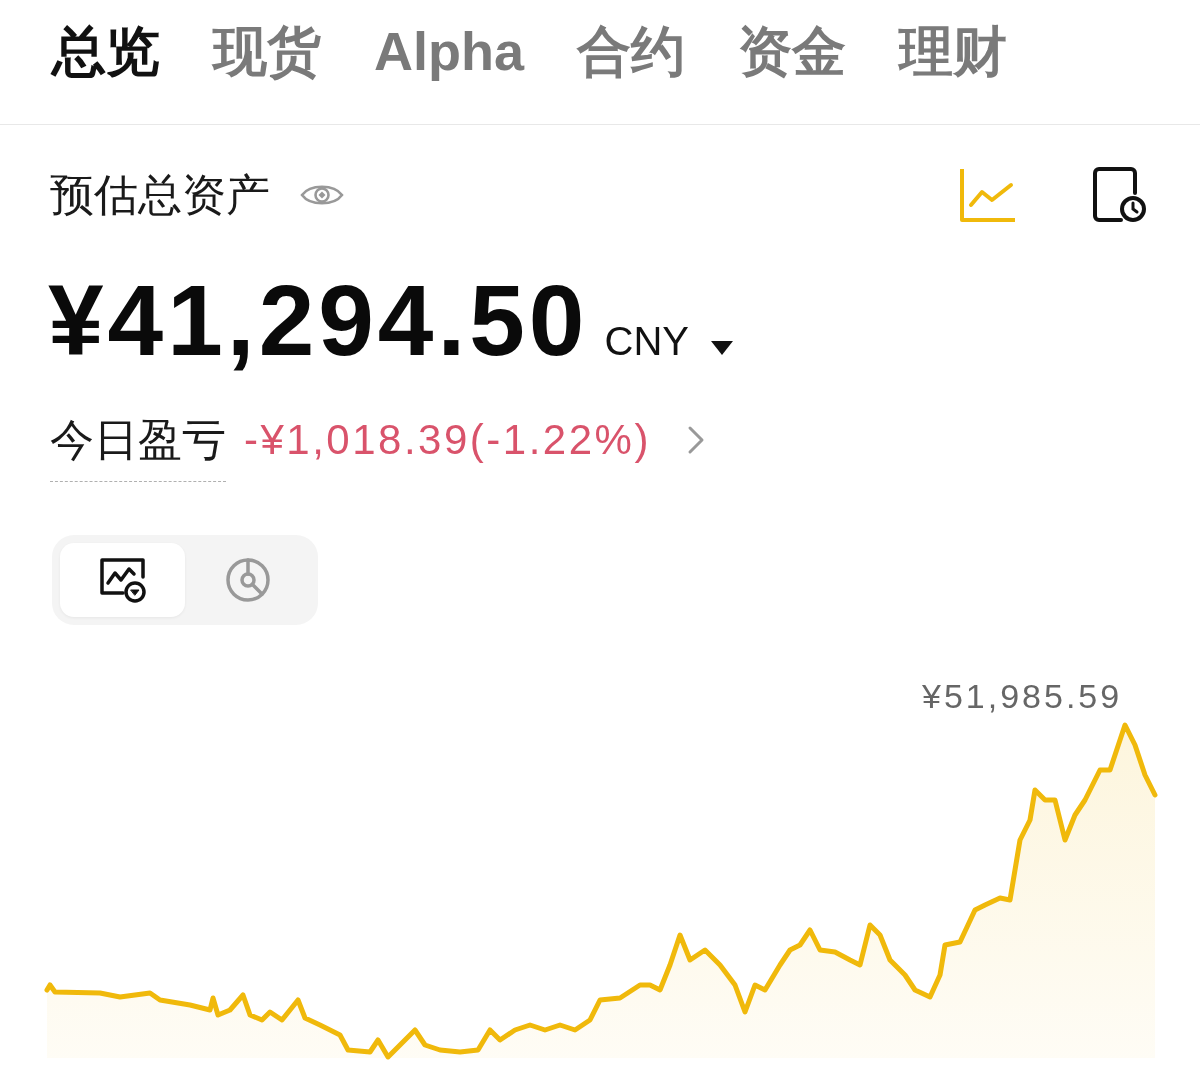 The image size is (1200, 1080). I want to click on caret-down-icon, so click(721, 348).